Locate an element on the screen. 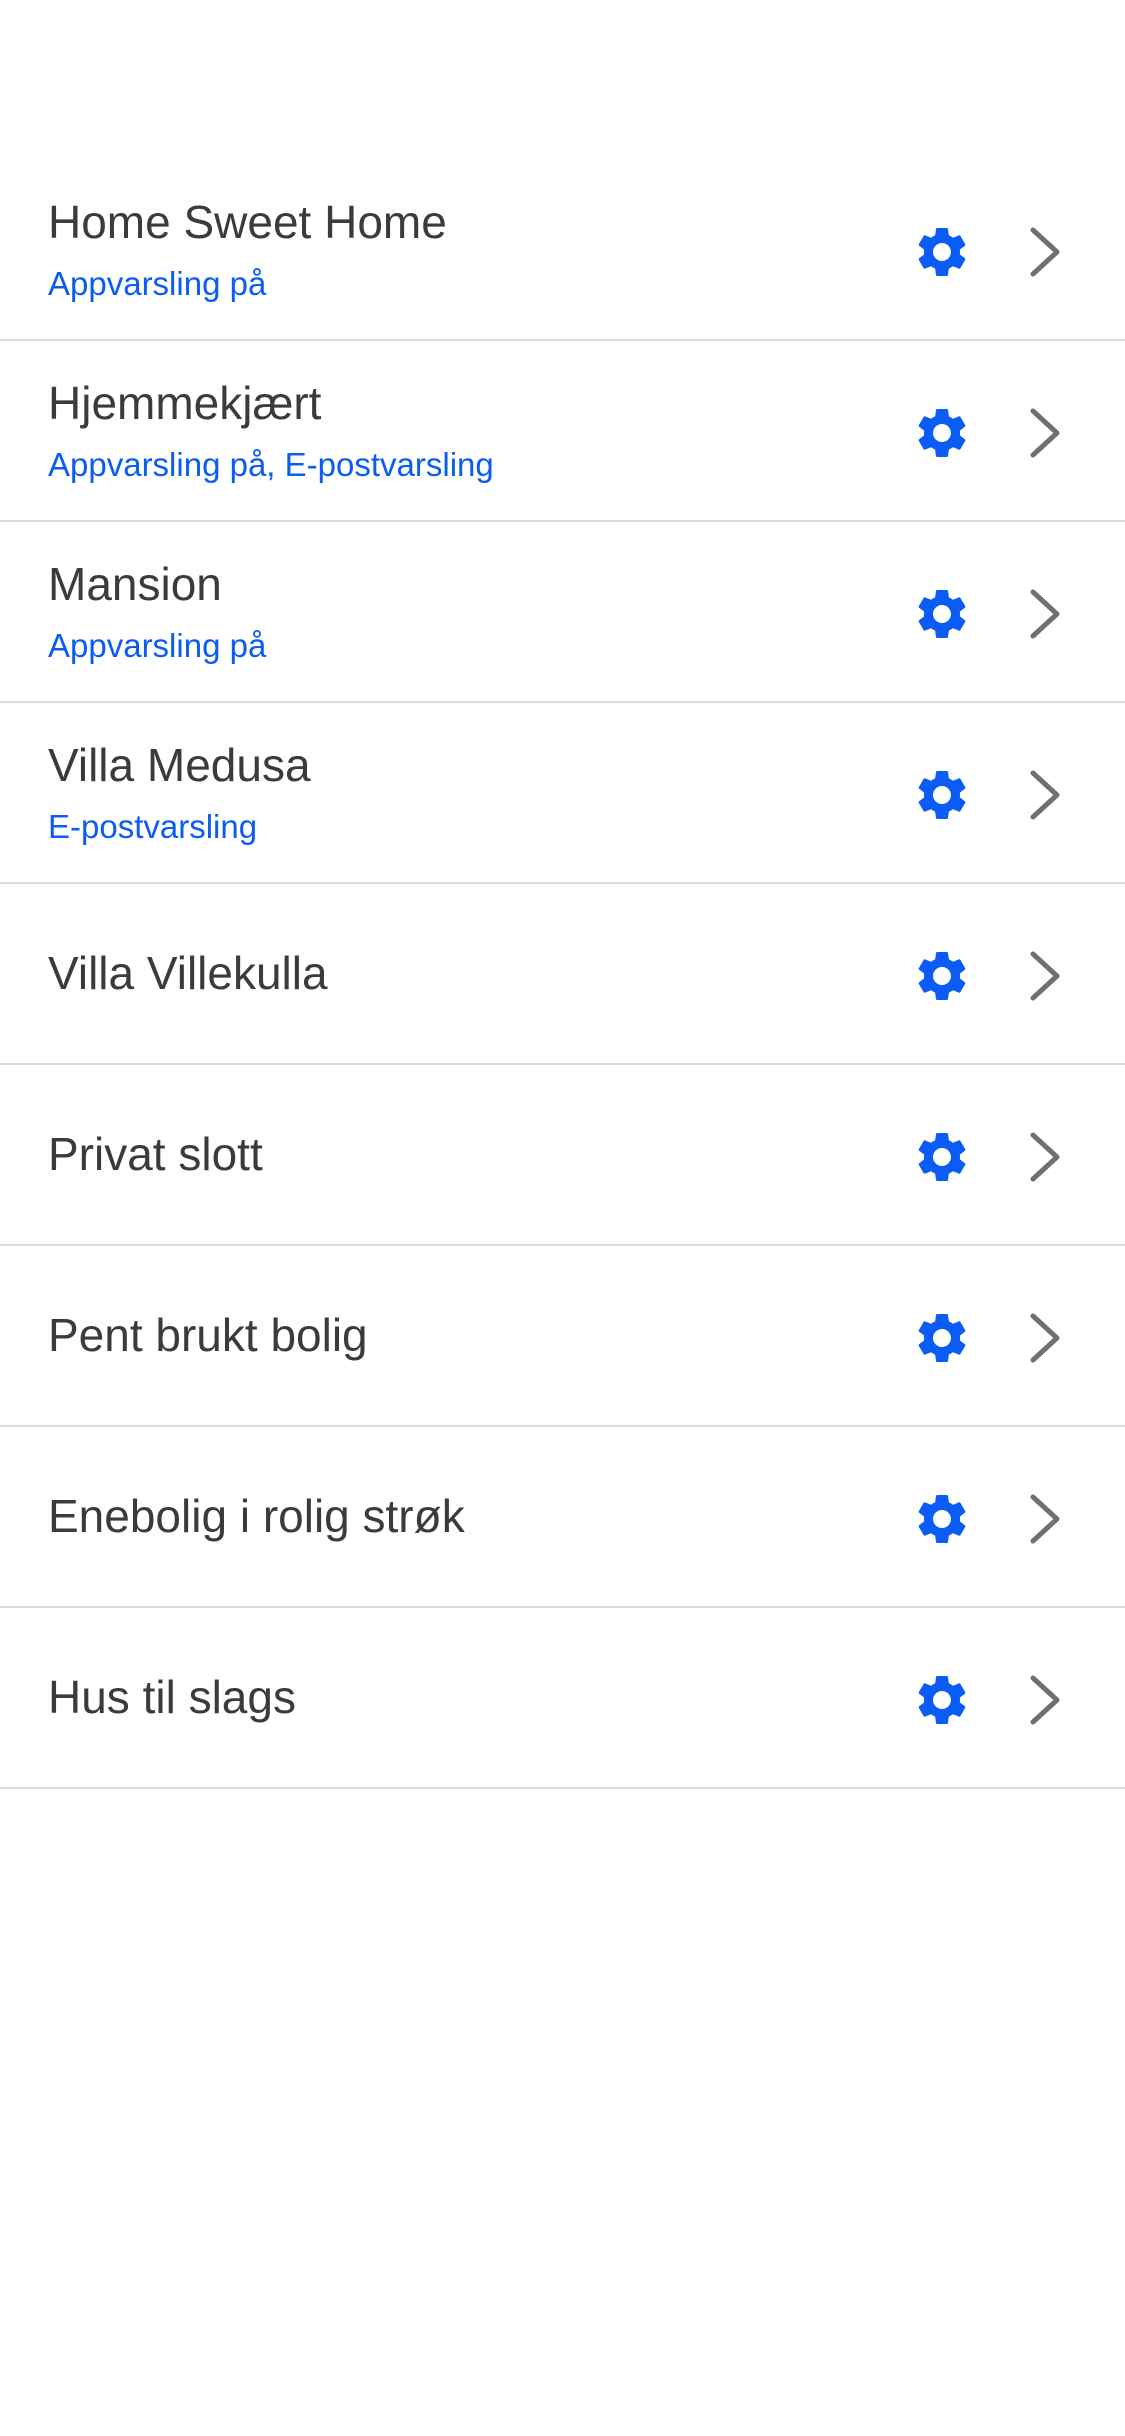 The image size is (1125, 2436). home-item-text: Hus til slags is located at coordinates (466, 1697).